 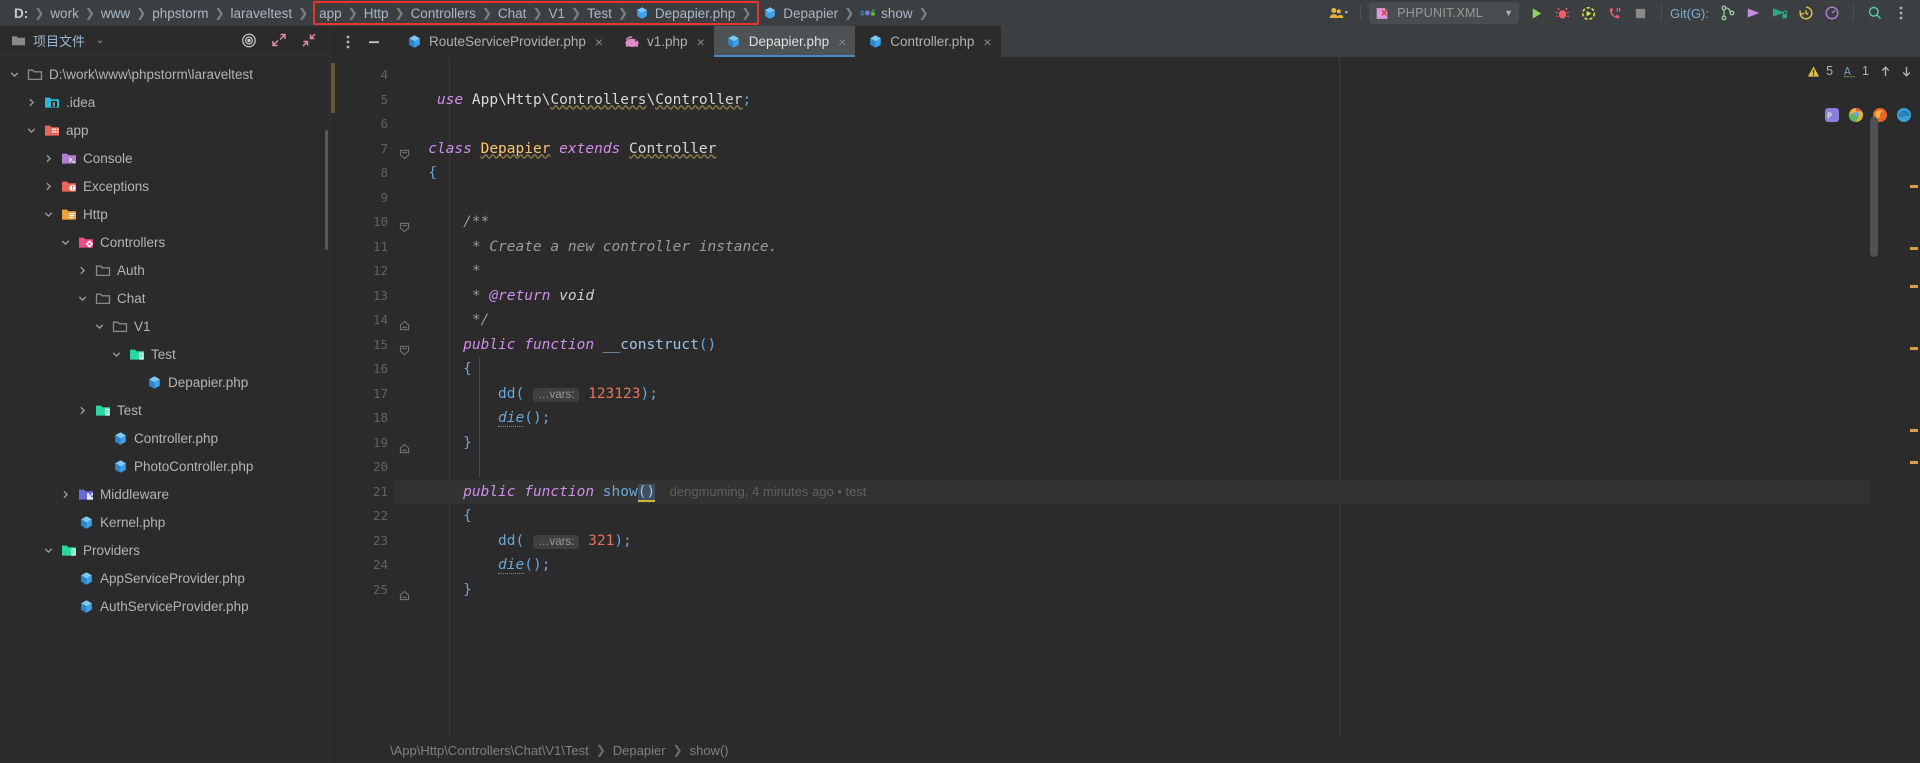 I want to click on breadcrumb-drive: D:, so click(x=21, y=13).